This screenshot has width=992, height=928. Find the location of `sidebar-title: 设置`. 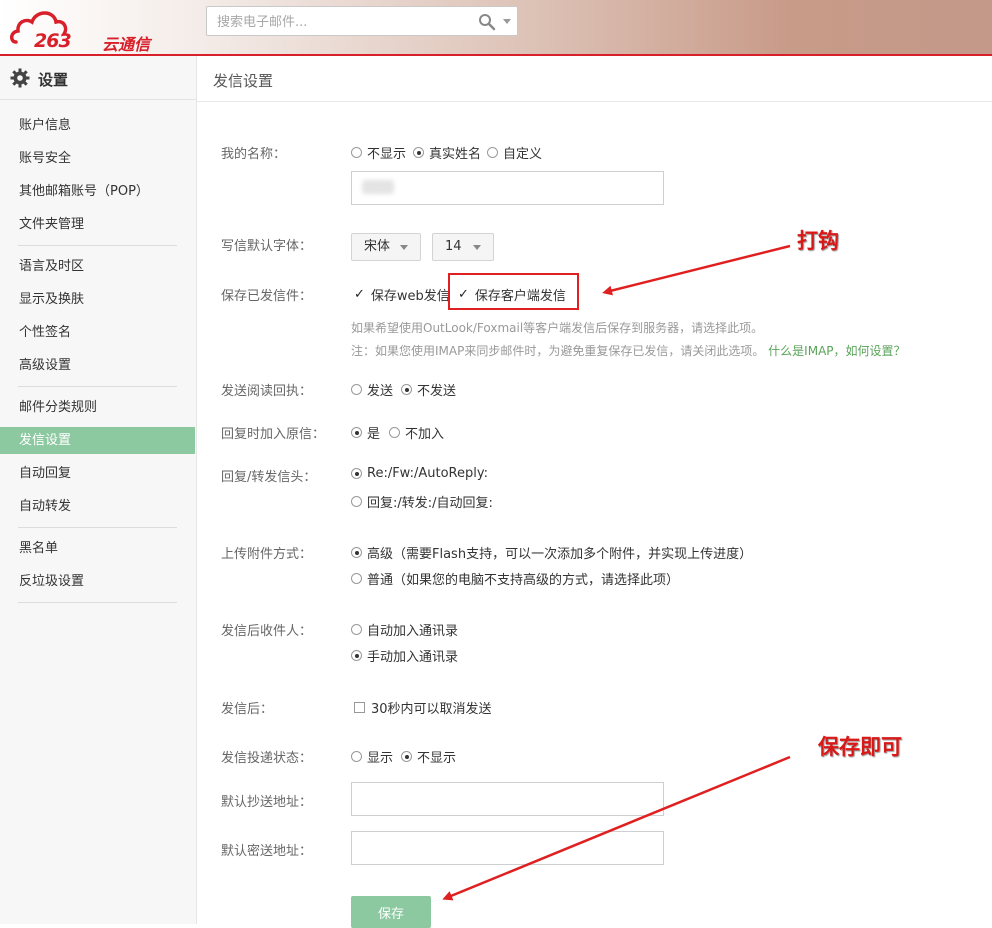

sidebar-title: 设置 is located at coordinates (53, 80).